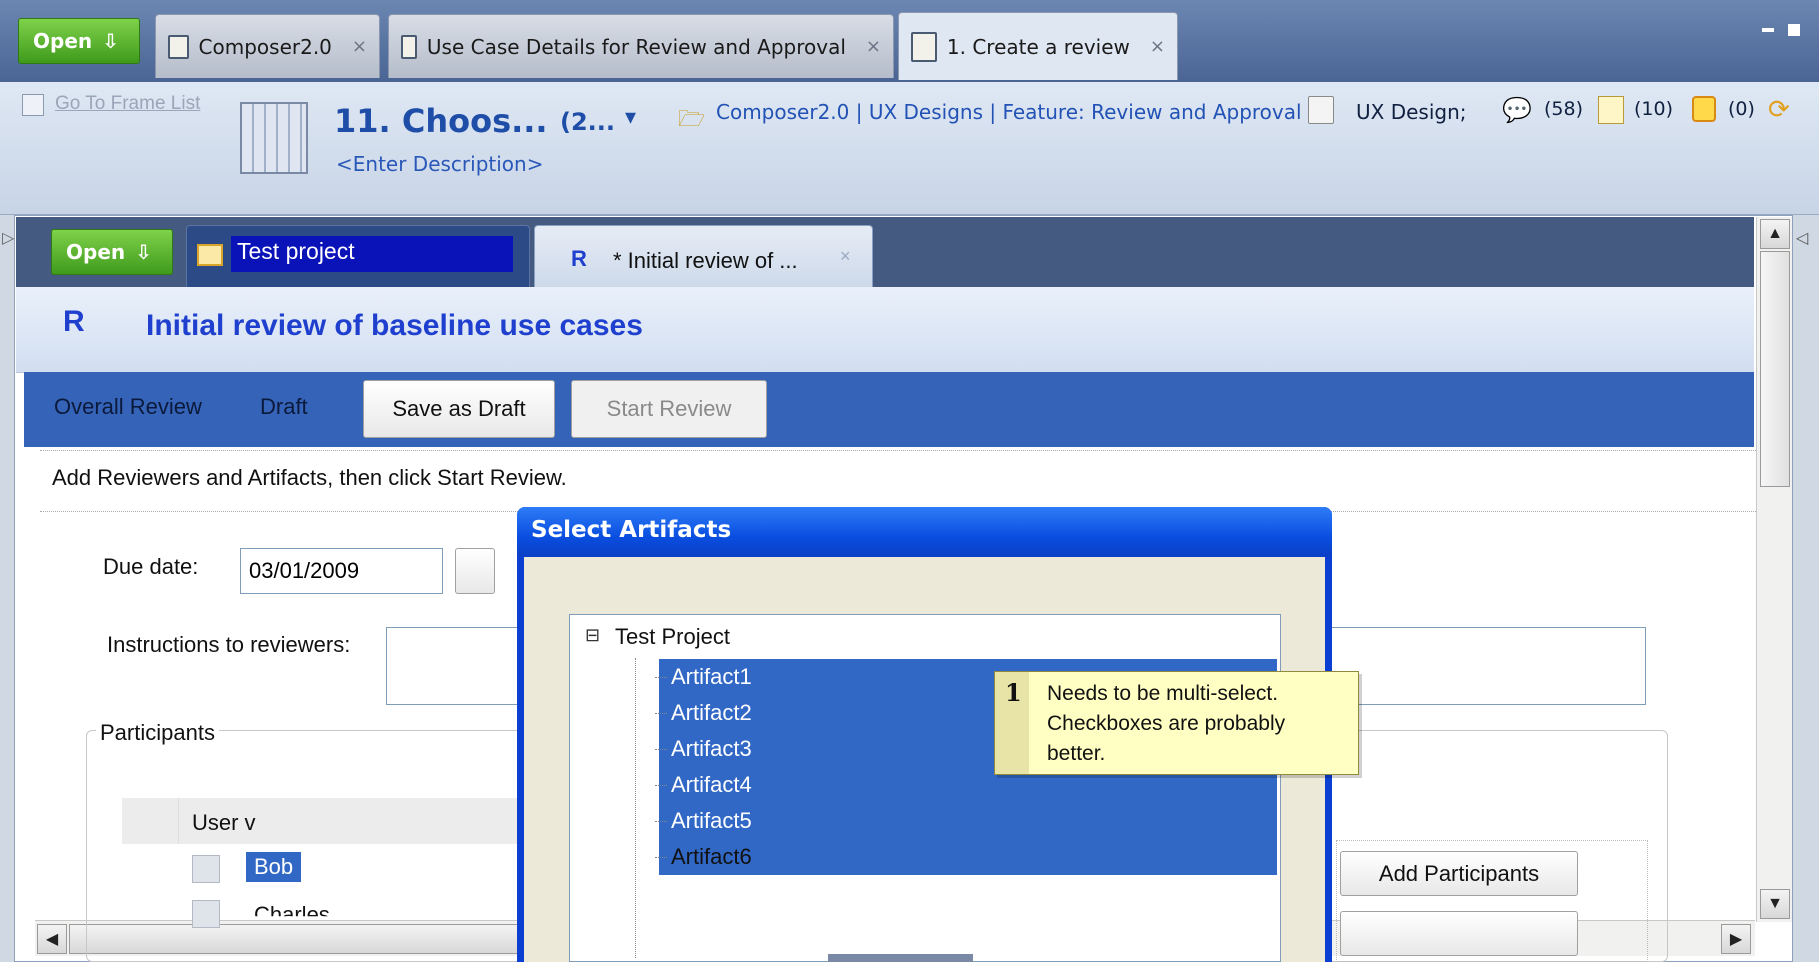  Describe the element at coordinates (703, 857) in the screenshot. I see `tree-item-artifact6: Artifact6` at that location.